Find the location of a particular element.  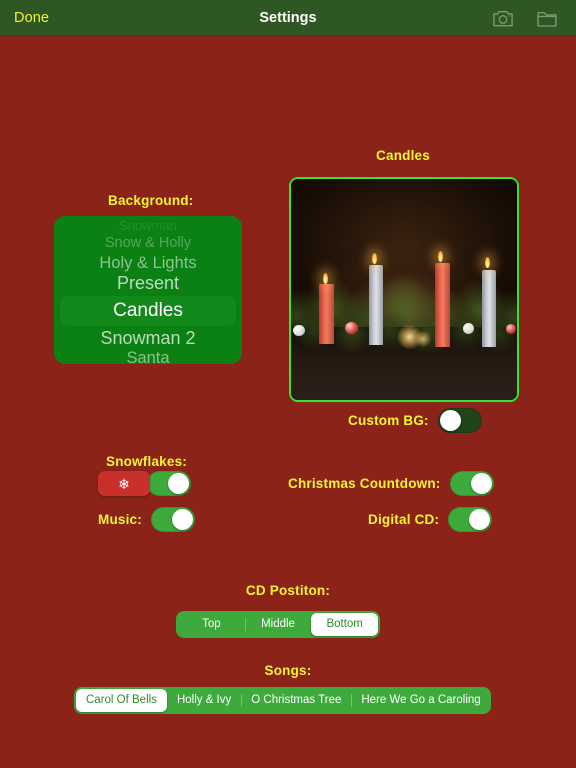

cd-position-option-bottom: Bottom is located at coordinates (345, 624).